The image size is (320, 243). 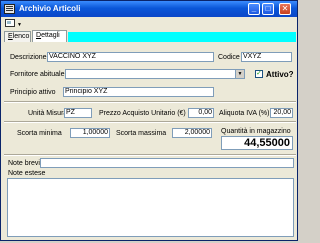 I want to click on tab-dettagli-label: ettagli, so click(x=50, y=35).